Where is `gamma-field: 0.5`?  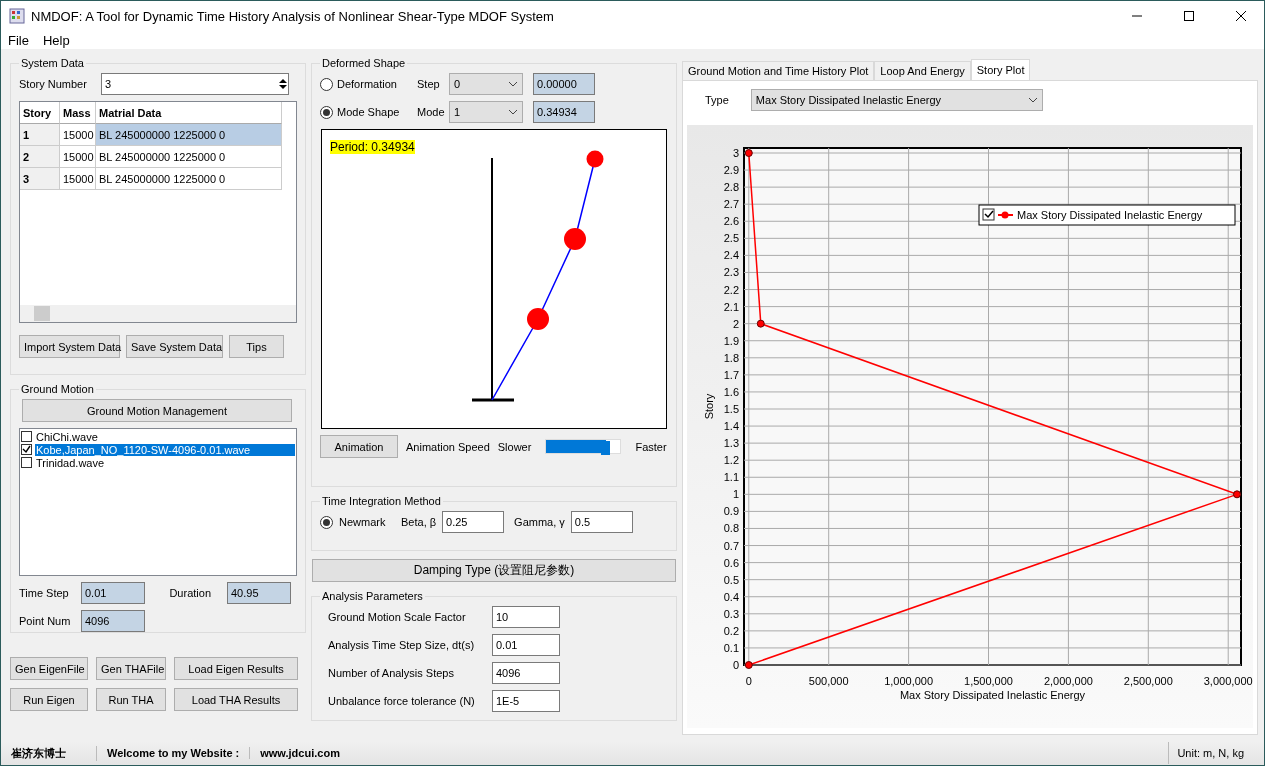
gamma-field: 0.5 is located at coordinates (601, 522).